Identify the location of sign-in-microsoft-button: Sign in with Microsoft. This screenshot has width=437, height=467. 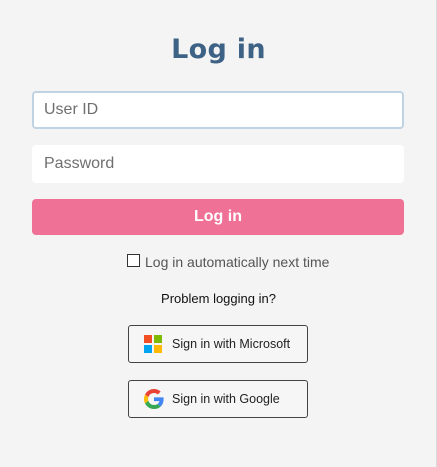
(218, 344).